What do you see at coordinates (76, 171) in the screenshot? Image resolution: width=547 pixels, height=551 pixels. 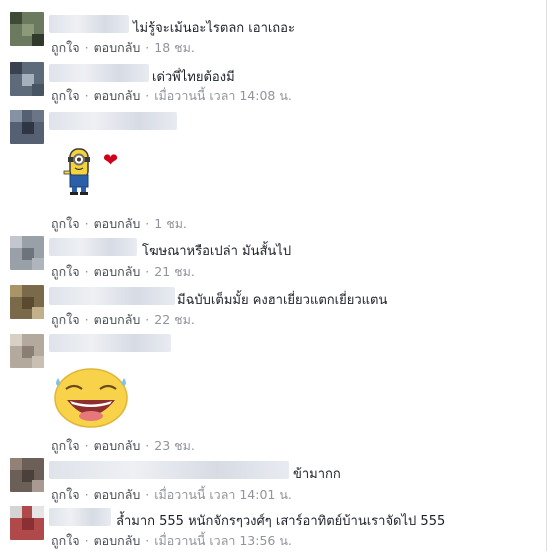 I see `minion-sticker` at bounding box center [76, 171].